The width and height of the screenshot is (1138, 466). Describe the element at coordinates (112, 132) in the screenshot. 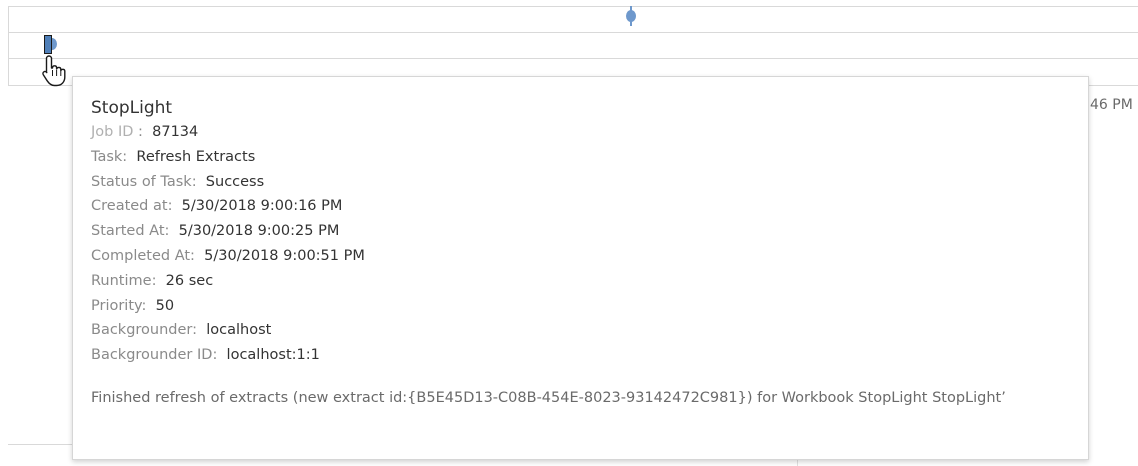

I see `field-label: Job ID` at that location.